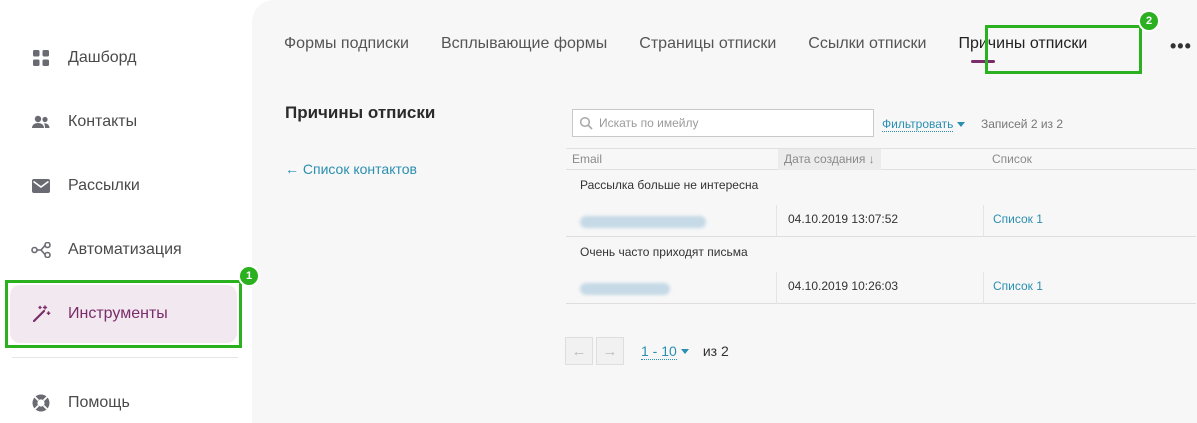 Image resolution: width=1197 pixels, height=423 pixels. I want to click on back-to-contacts-link: ← Список контактов, so click(351, 169).